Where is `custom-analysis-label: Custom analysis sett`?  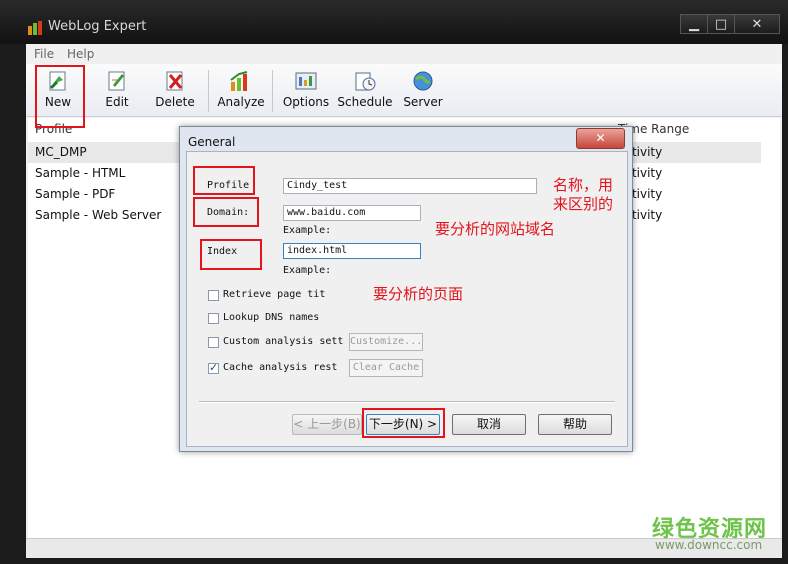 custom-analysis-label: Custom analysis sett is located at coordinates (283, 341).